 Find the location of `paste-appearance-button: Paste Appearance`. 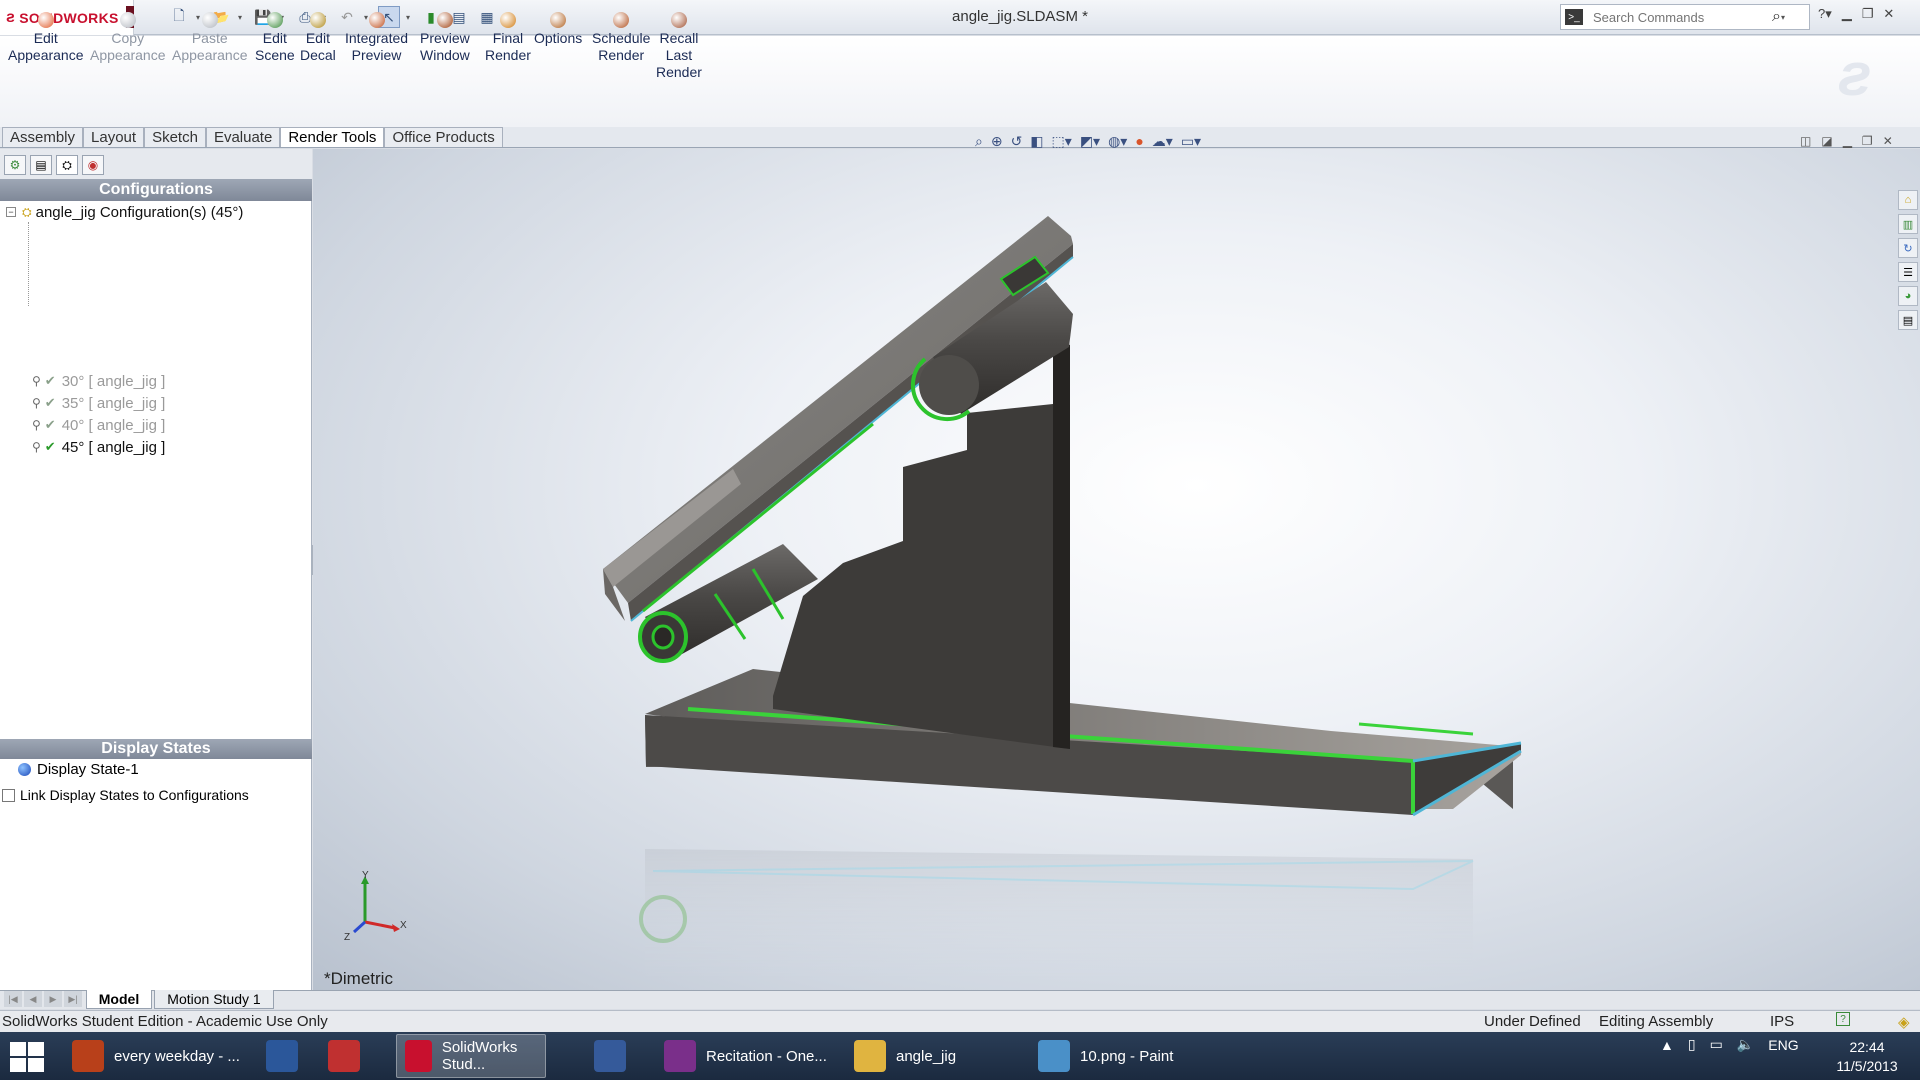

paste-appearance-button: Paste Appearance is located at coordinates (210, 38).